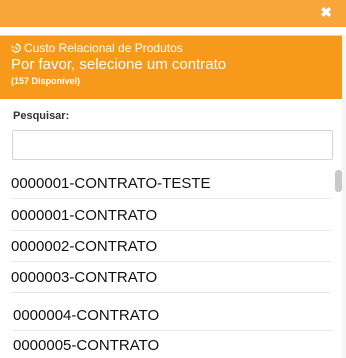 This screenshot has height=358, width=346. Describe the element at coordinates (338, 181) in the screenshot. I see `scrollbar-thumb` at that location.